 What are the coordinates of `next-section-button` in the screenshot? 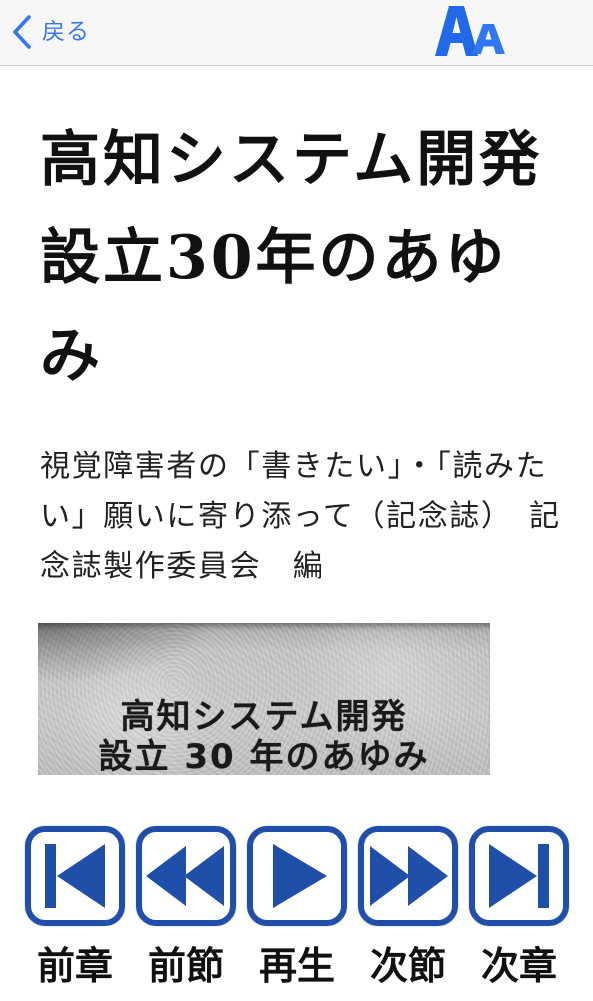 It's located at (408, 876).